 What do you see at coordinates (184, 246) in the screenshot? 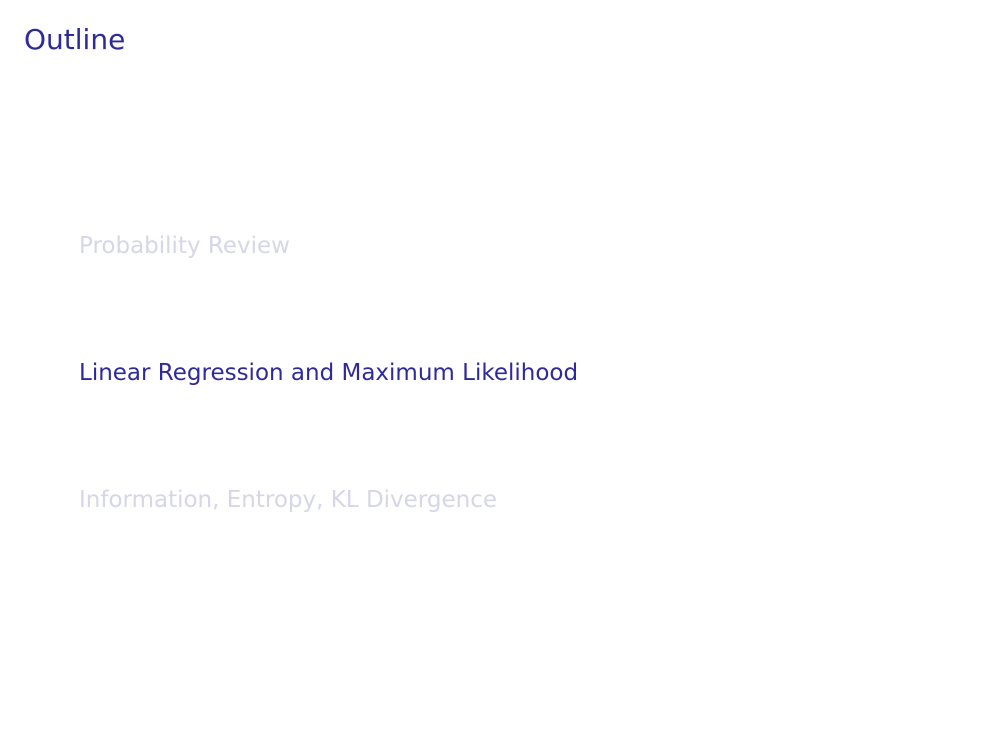
I see `outline-item-probability-review: Probability Review` at bounding box center [184, 246].